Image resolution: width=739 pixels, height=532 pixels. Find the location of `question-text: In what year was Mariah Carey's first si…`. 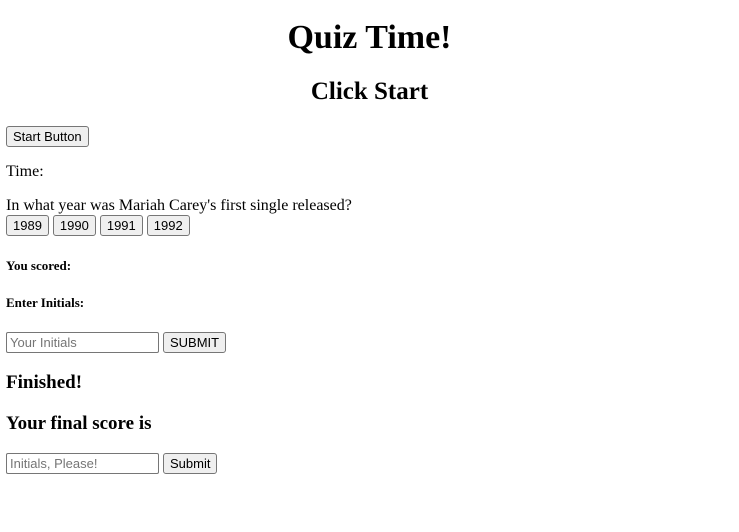

question-text: In what year was Mariah Carey's first si… is located at coordinates (179, 205).